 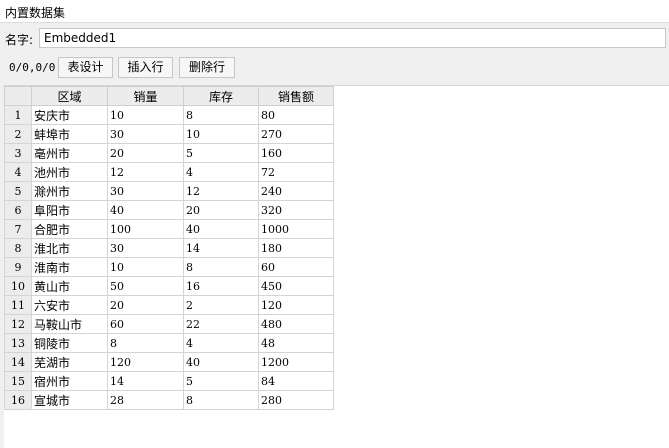 What do you see at coordinates (69, 267) in the screenshot?
I see `table-cell: 淮南市` at bounding box center [69, 267].